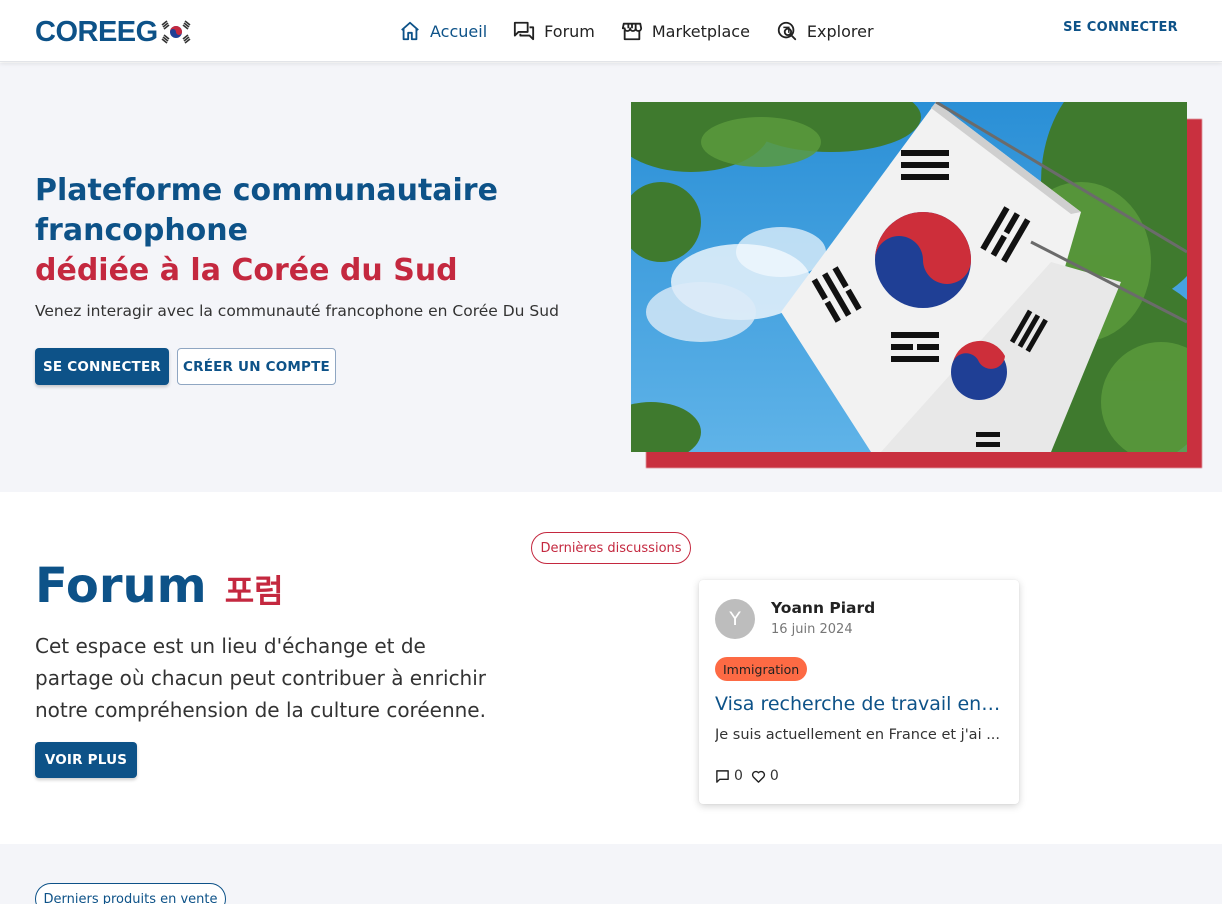 This screenshot has height=904, width=1222. I want to click on forum-heading: Forum 포럼, so click(159, 586).